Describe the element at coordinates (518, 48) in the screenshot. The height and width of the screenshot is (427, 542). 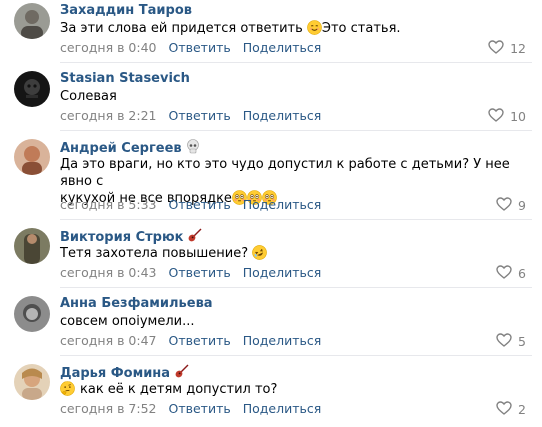
I see `like-count: 12` at that location.